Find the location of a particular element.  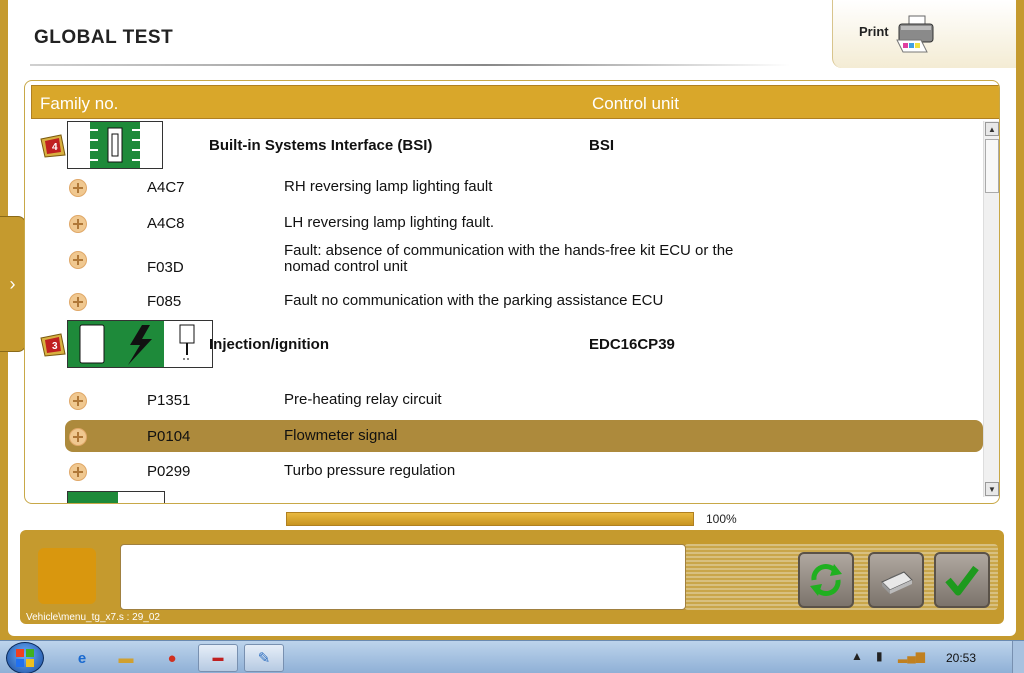

progress-fill is located at coordinates (490, 519).